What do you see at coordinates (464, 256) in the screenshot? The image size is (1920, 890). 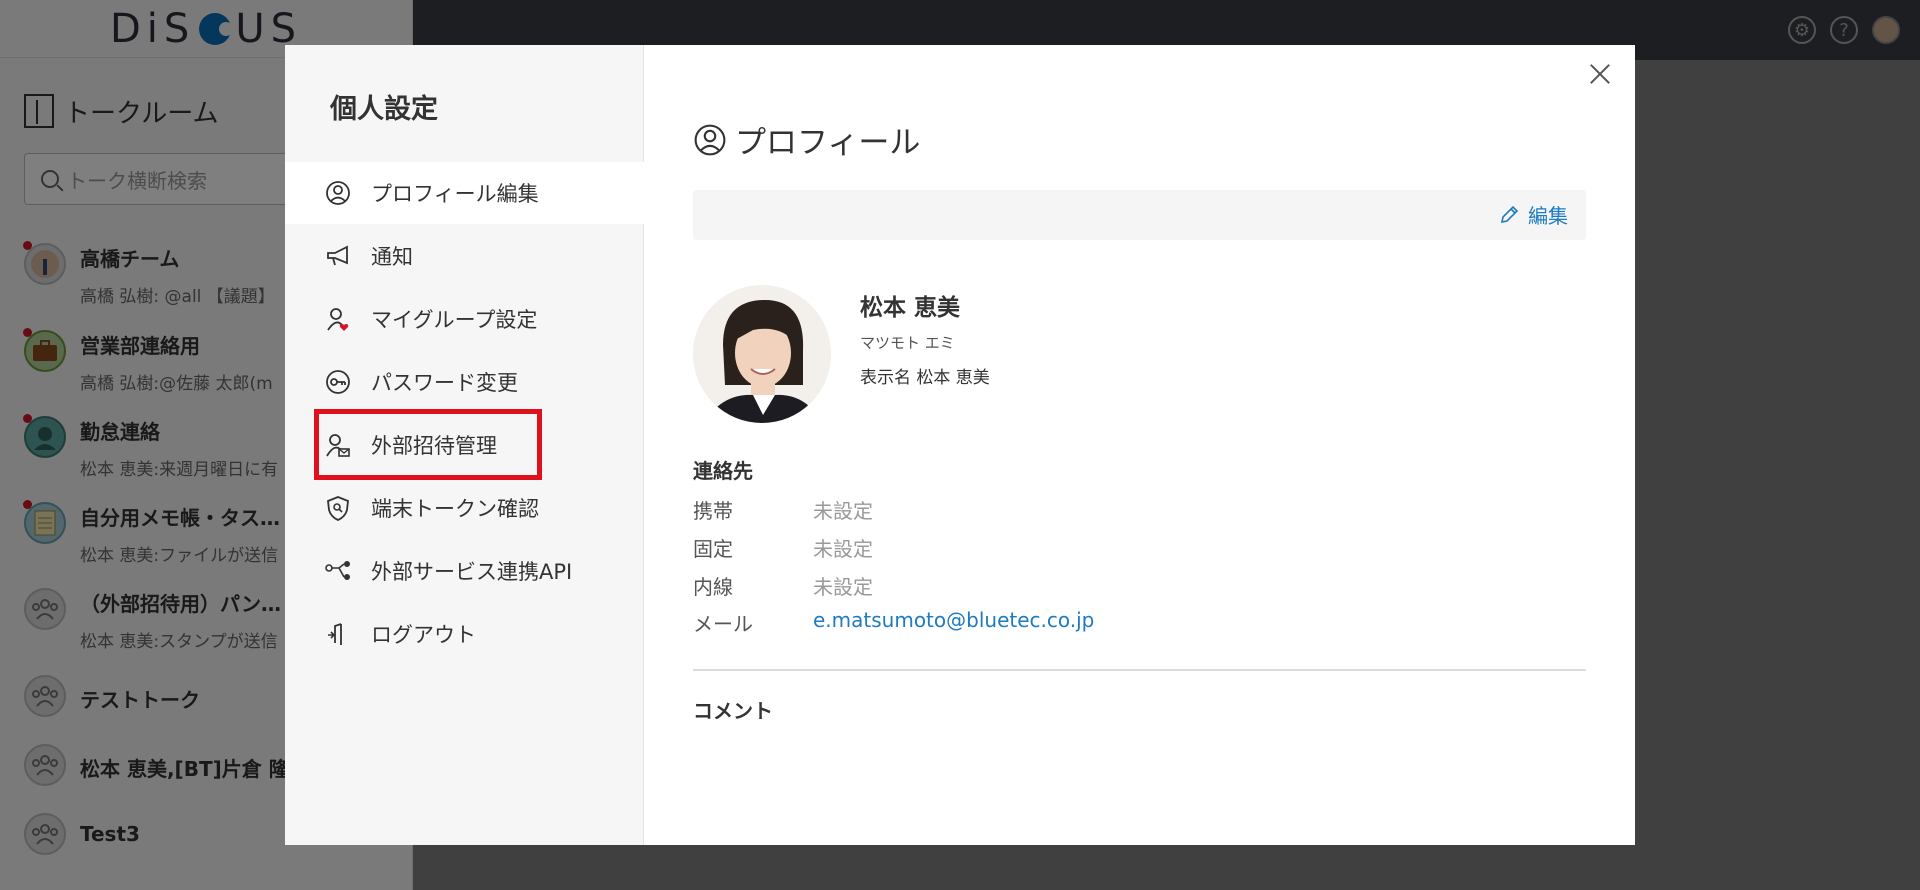 I see `nav-notification: 通知` at bounding box center [464, 256].